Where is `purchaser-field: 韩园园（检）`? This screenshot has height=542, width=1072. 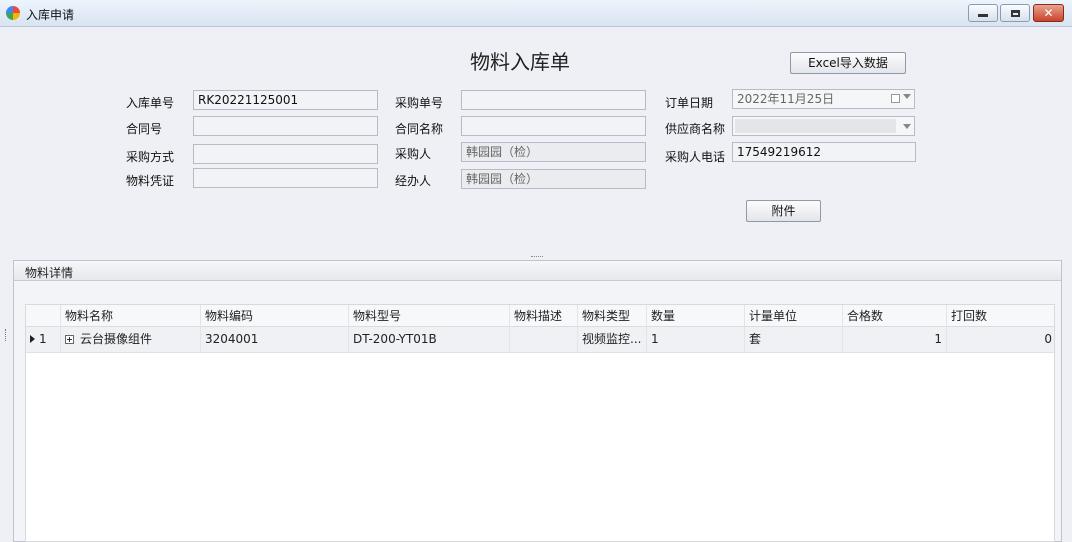 purchaser-field: 韩园园（检） is located at coordinates (553, 152).